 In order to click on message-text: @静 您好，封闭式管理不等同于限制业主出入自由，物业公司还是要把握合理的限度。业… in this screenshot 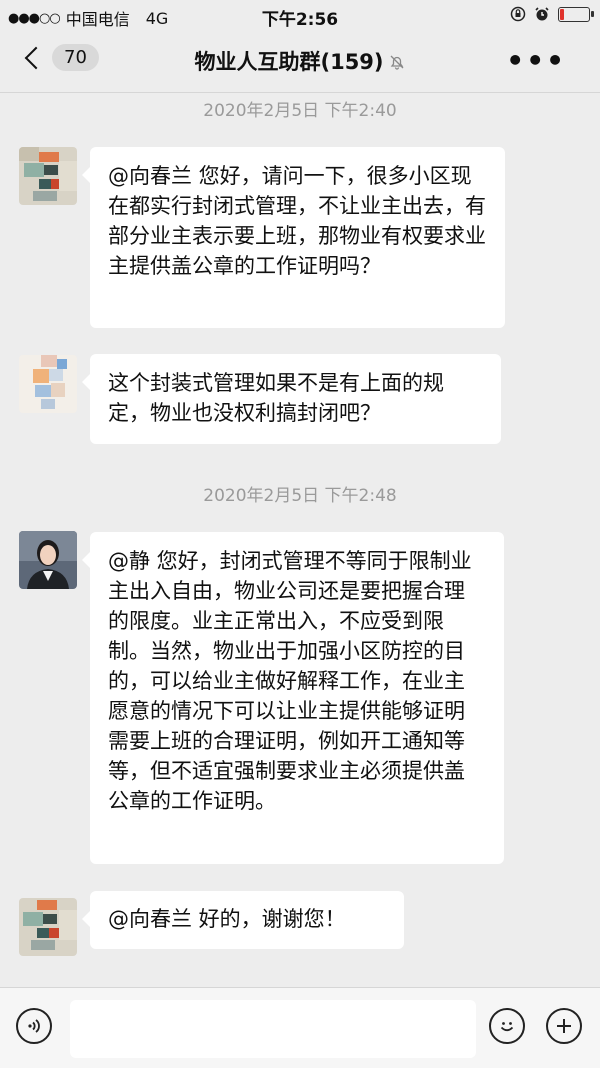, I will do `click(290, 681)`.